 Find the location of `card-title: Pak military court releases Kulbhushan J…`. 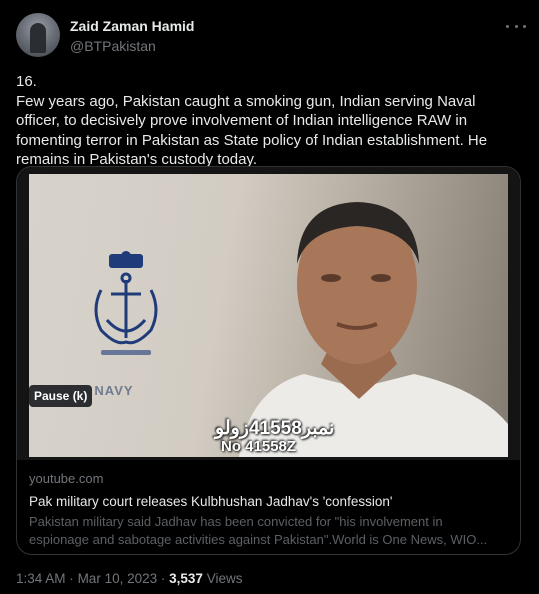

card-title: Pak military court releases Kulbhushan J… is located at coordinates (269, 502).